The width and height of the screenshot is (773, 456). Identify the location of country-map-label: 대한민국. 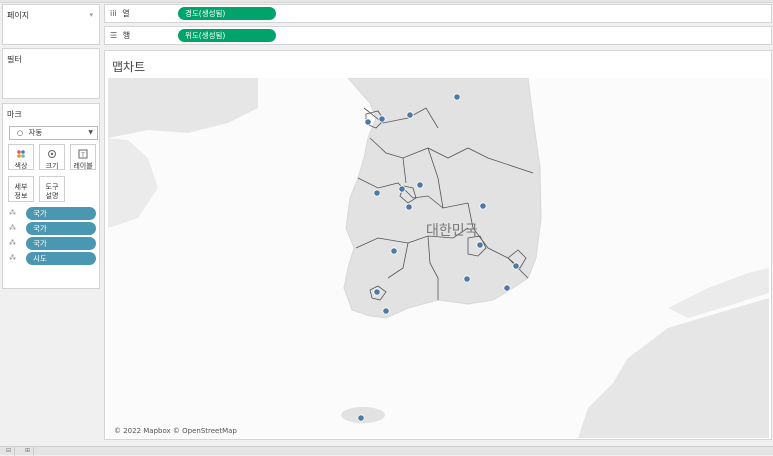
(452, 231).